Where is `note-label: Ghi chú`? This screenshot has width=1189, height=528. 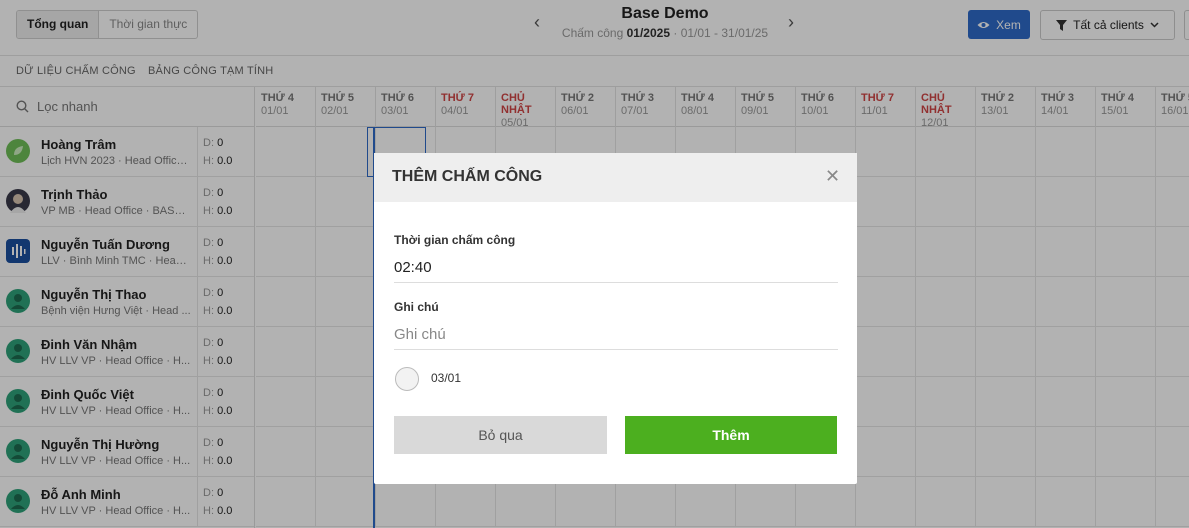 note-label: Ghi chú is located at coordinates (416, 307).